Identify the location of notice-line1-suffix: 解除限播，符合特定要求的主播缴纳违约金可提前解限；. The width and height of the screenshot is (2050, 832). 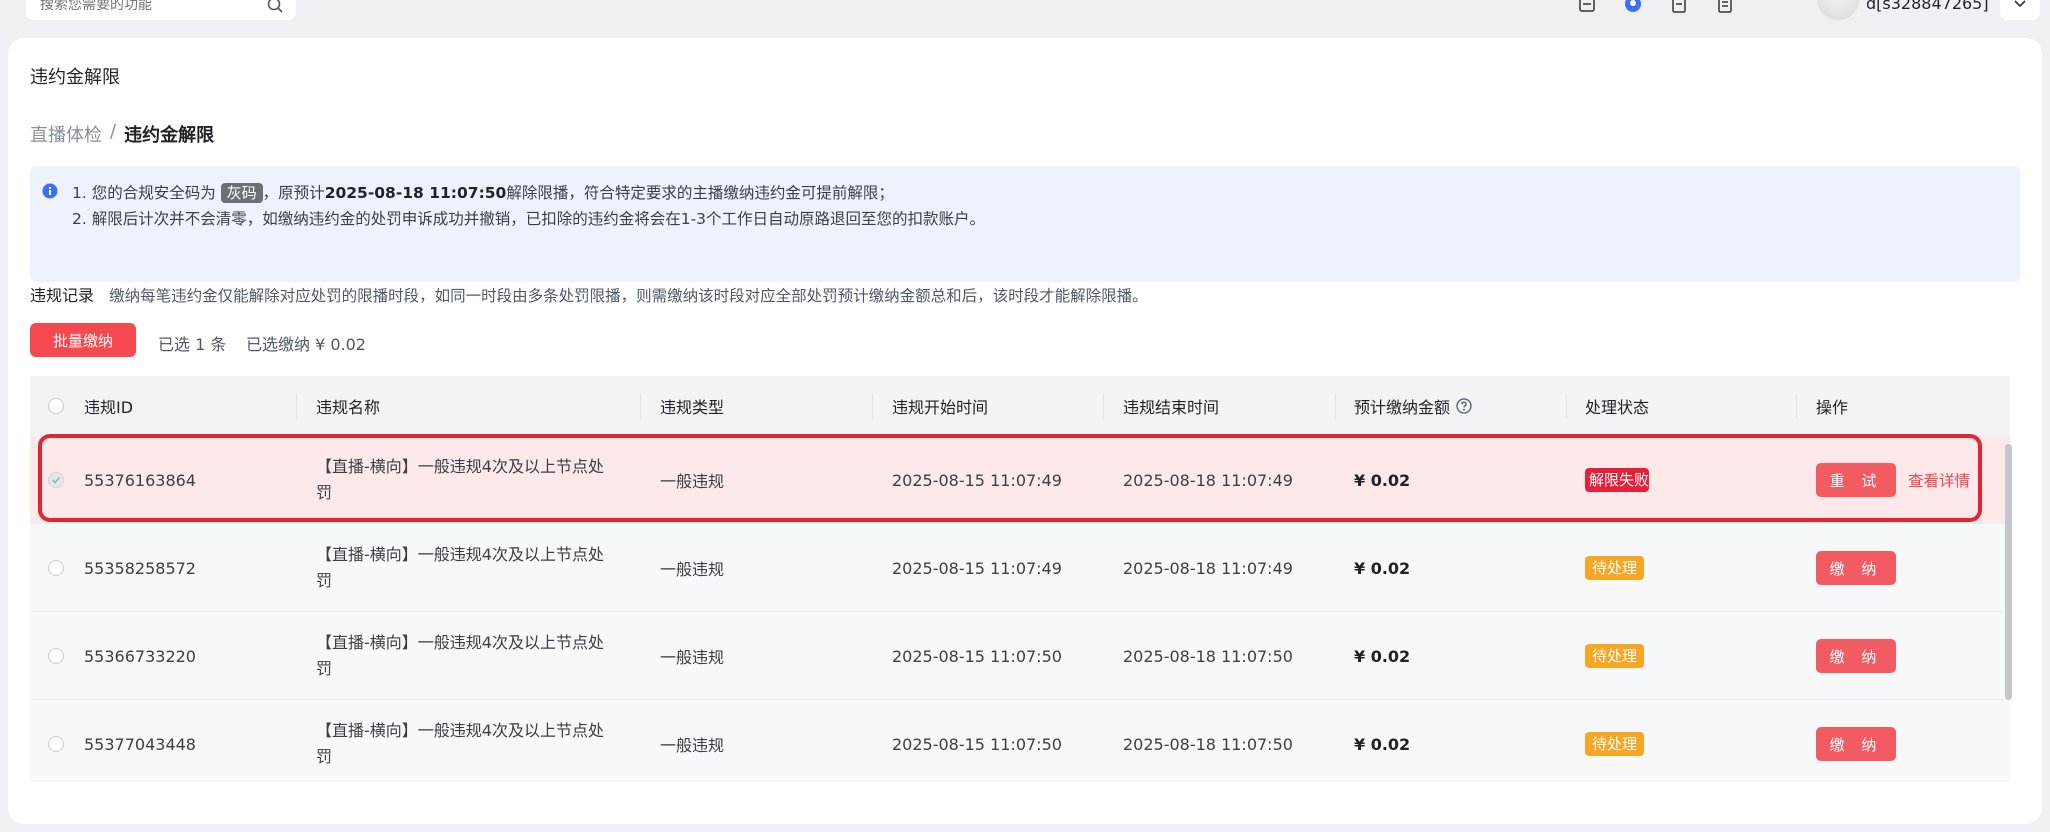
(700, 193).